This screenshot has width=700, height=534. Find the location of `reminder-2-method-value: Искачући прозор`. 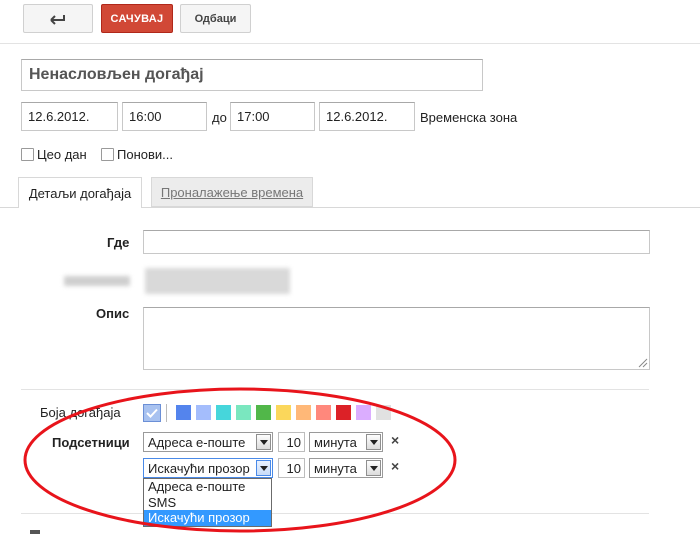

reminder-2-method-value: Искачући прозор is located at coordinates (199, 468).